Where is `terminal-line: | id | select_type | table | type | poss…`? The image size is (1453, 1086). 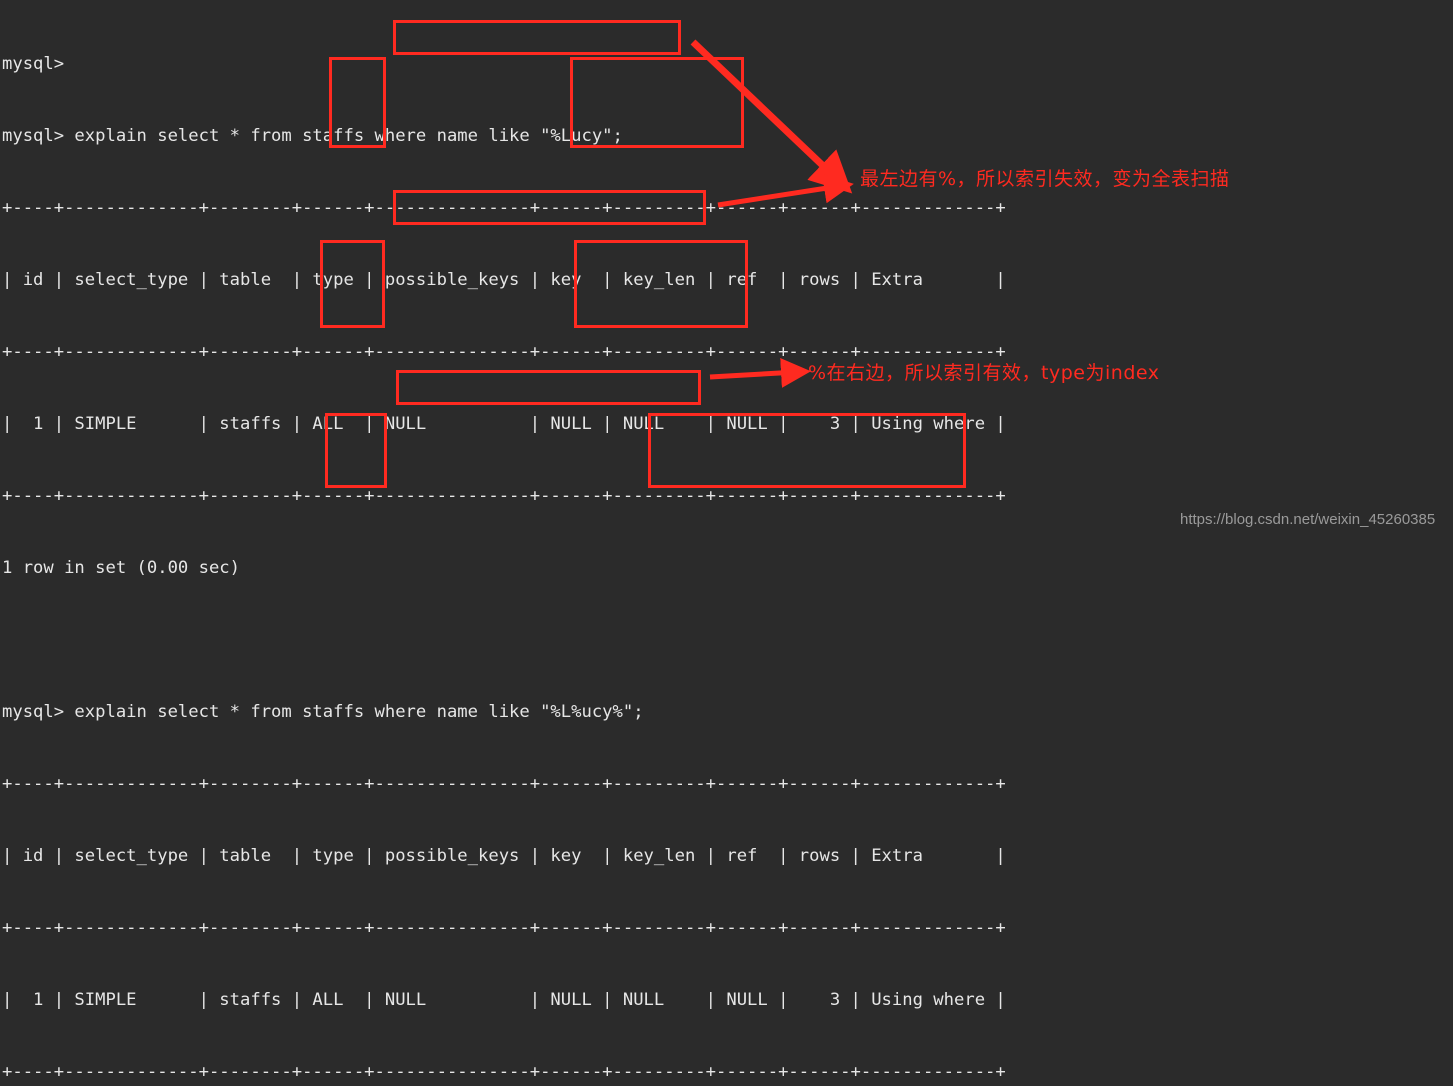 terminal-line: | id | select_type | table | type | poss… is located at coordinates (504, 856).